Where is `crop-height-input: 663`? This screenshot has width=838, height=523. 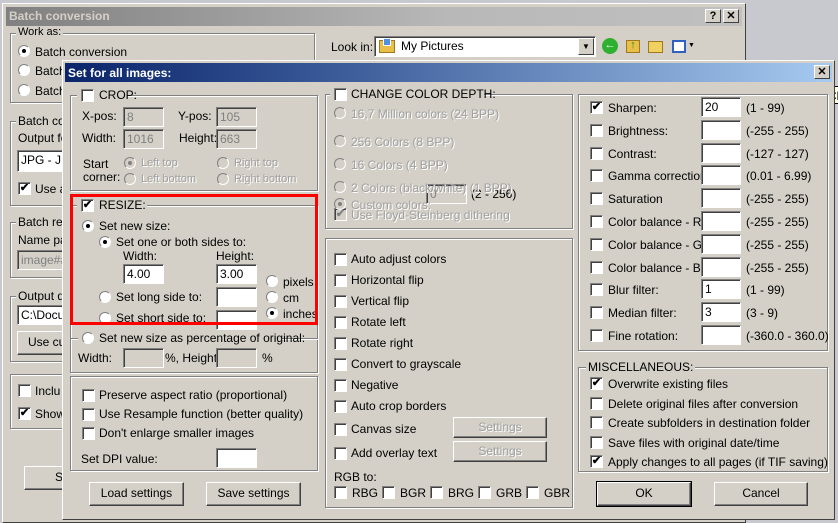 crop-height-input: 663 is located at coordinates (236, 139).